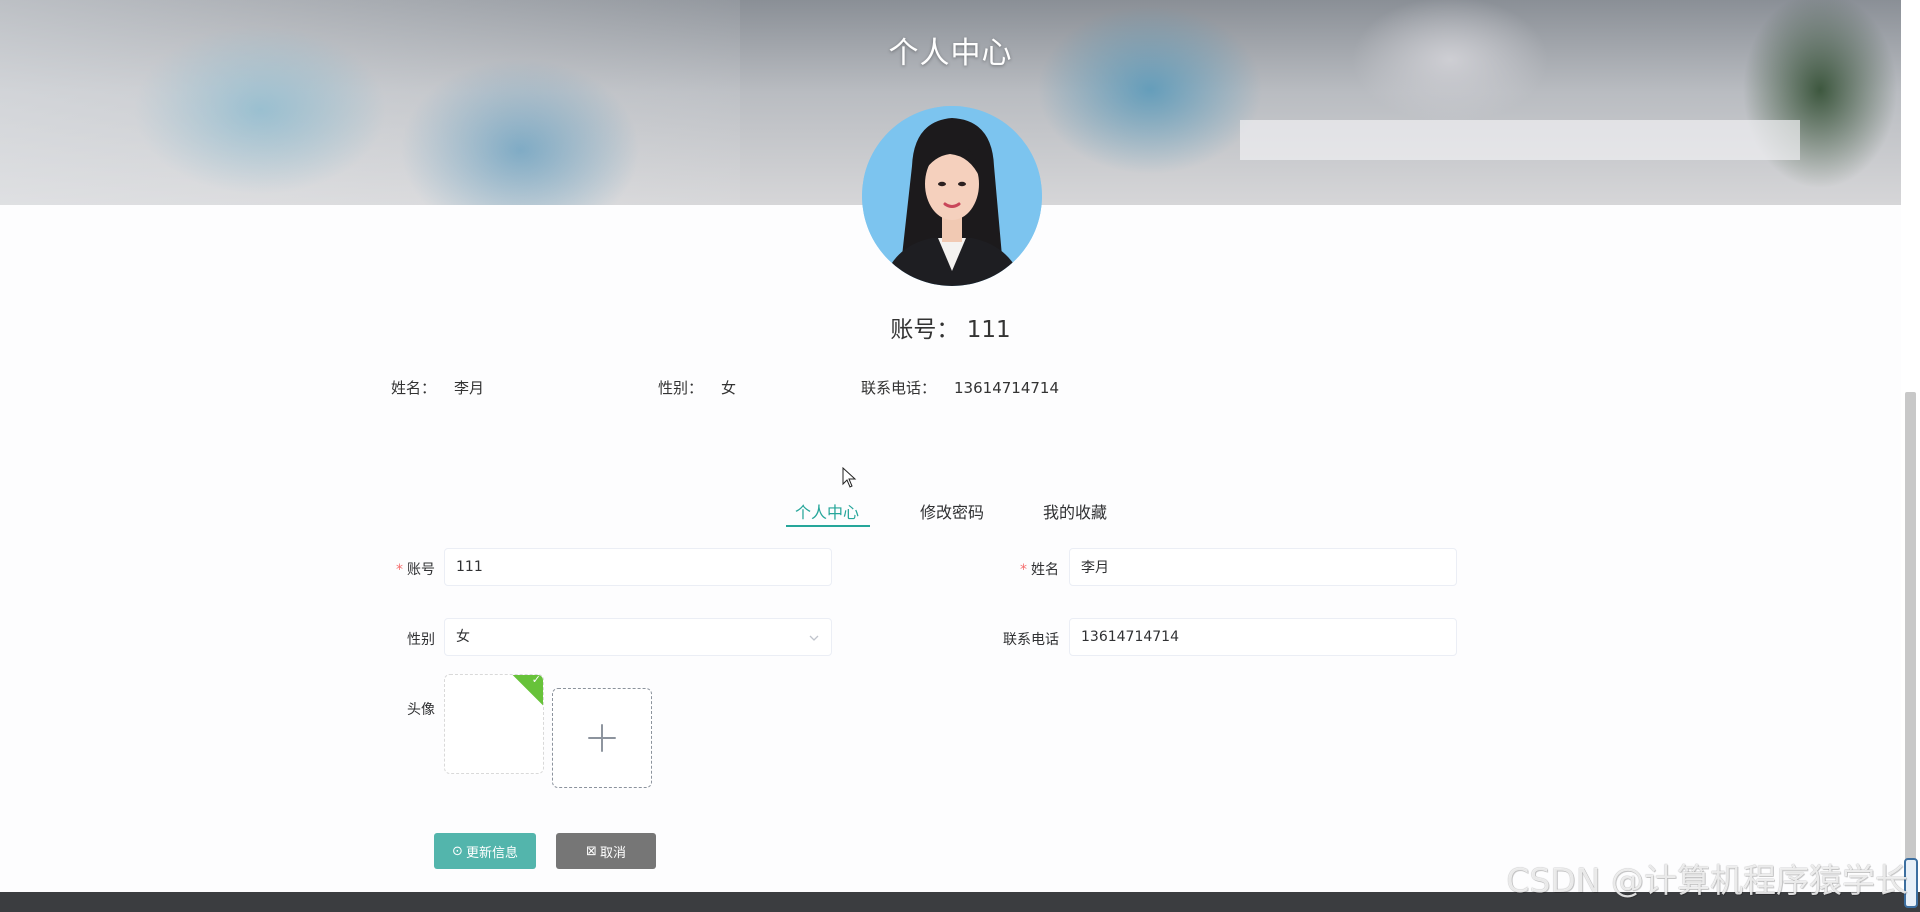 This screenshot has height=912, width=1920. What do you see at coordinates (1520, 140) in the screenshot?
I see `banner-background-shelf` at bounding box center [1520, 140].